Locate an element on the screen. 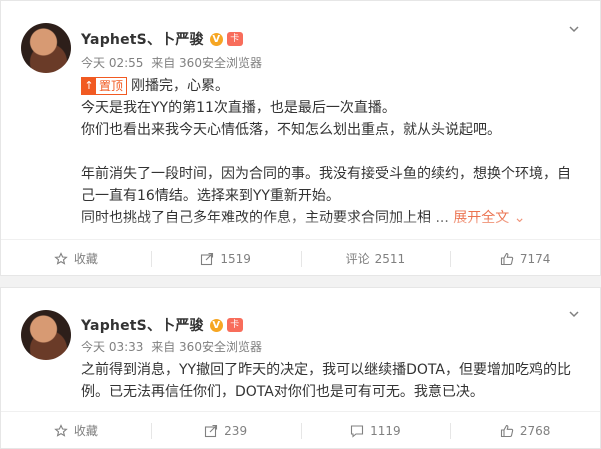  repost-button: 239 is located at coordinates (225, 430).